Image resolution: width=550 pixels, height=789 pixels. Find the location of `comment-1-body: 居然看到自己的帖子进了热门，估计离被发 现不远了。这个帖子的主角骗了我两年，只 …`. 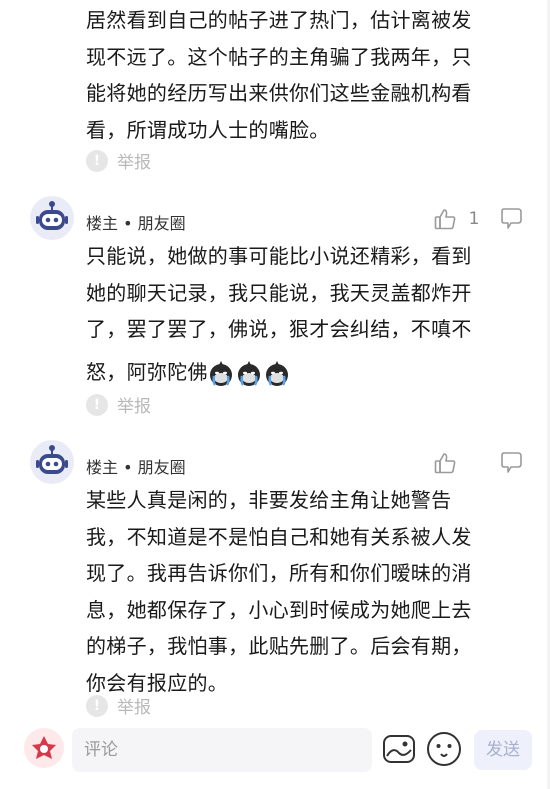

comment-1-body: 居然看到自己的帖子进了热门，估计离被发 现不远了。这个帖子的主角骗了我两年，只 … is located at coordinates (301, 75).